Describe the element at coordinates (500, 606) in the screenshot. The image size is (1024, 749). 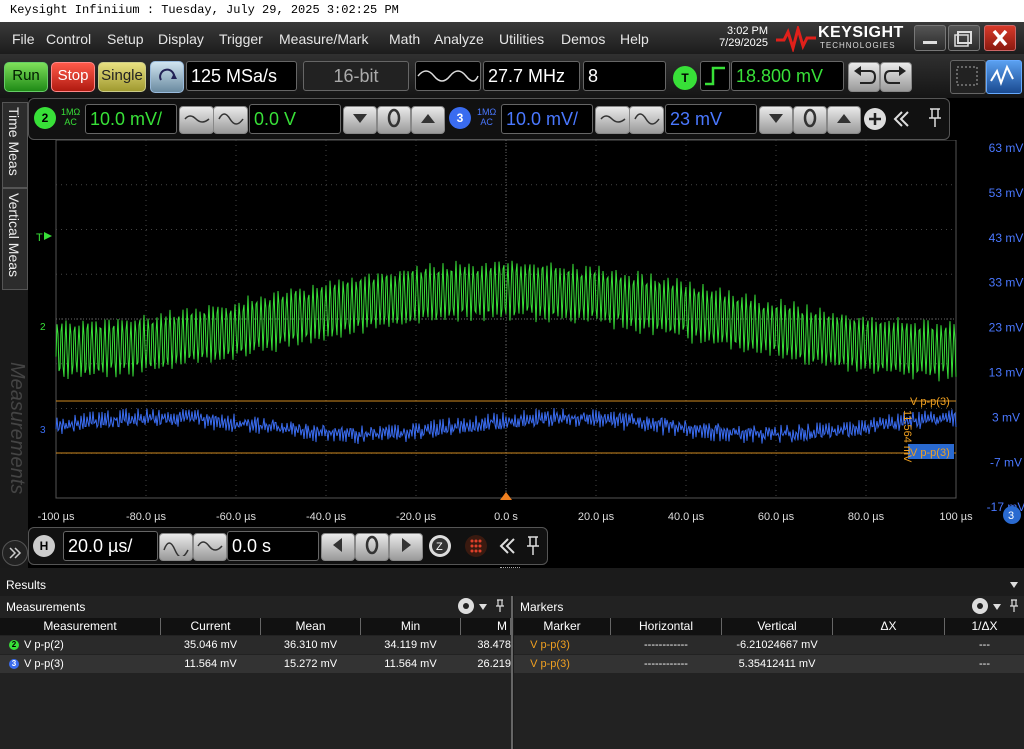
I see `measurements-pin-icon` at that location.